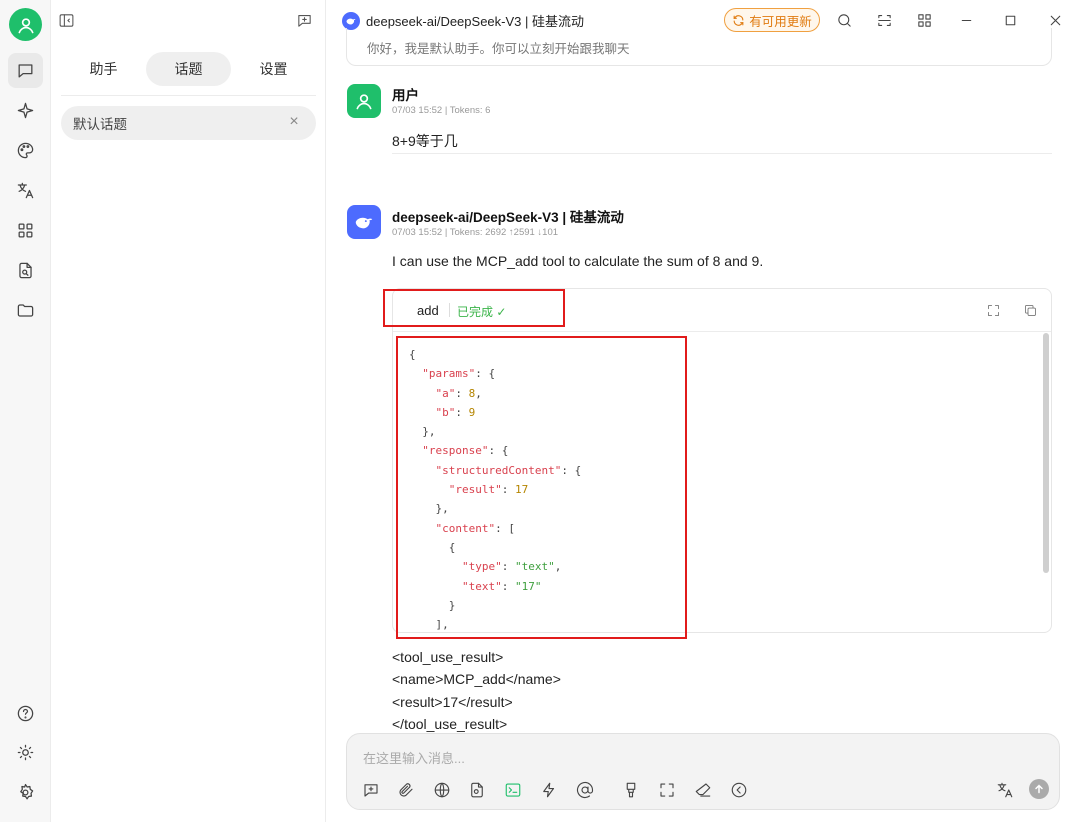  I want to click on layout-button, so click(924, 20).